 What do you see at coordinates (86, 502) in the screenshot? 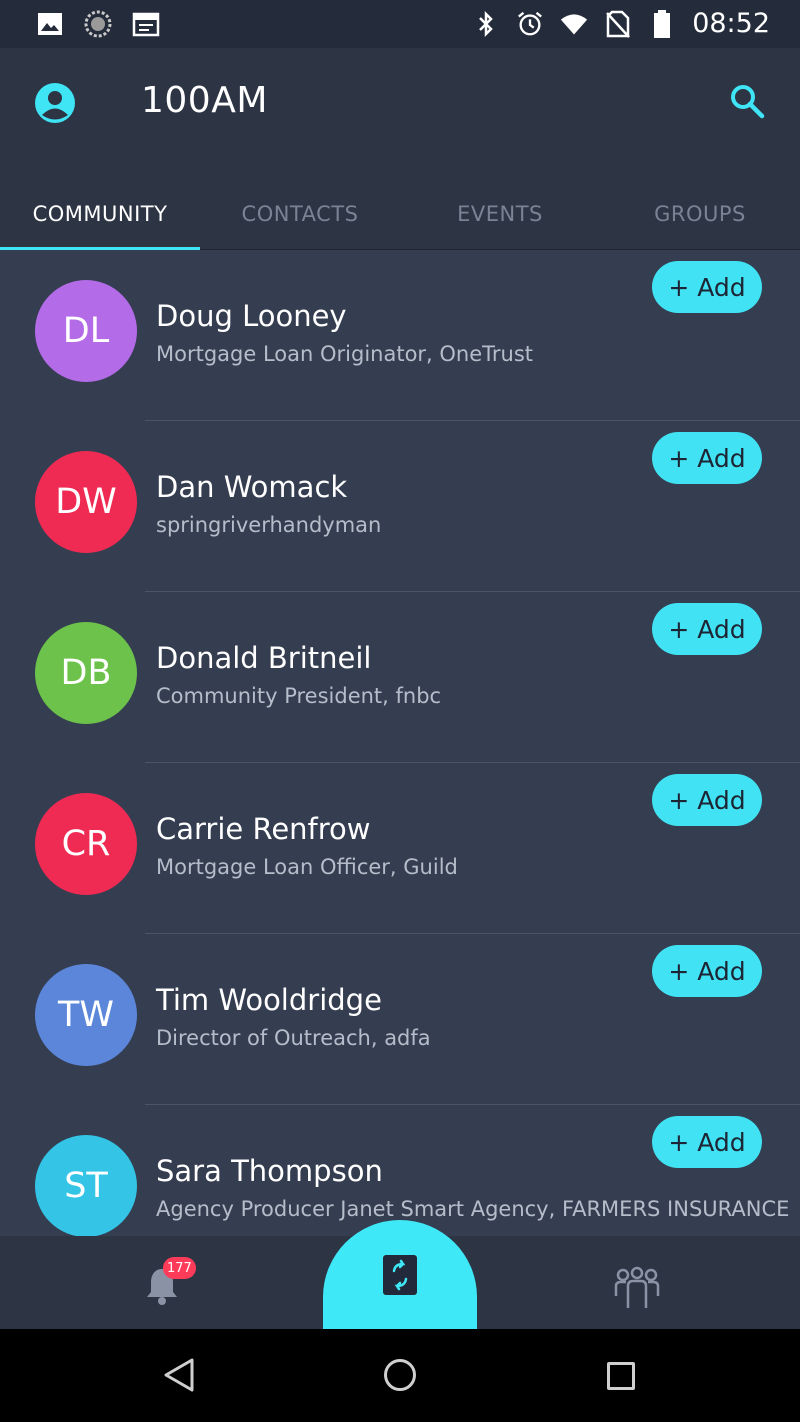
I see `avatar: DW` at bounding box center [86, 502].